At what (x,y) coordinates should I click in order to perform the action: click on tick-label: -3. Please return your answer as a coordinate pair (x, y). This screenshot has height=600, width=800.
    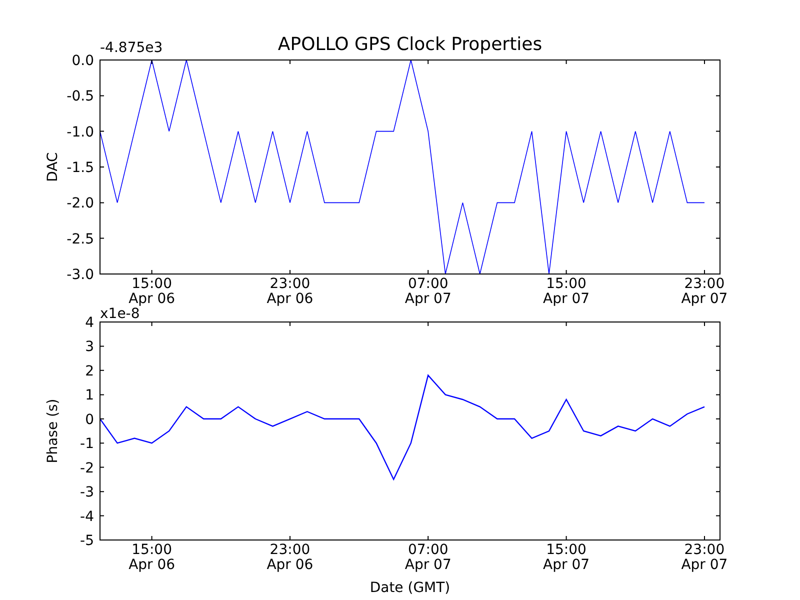
    Looking at the image, I should click on (87, 492).